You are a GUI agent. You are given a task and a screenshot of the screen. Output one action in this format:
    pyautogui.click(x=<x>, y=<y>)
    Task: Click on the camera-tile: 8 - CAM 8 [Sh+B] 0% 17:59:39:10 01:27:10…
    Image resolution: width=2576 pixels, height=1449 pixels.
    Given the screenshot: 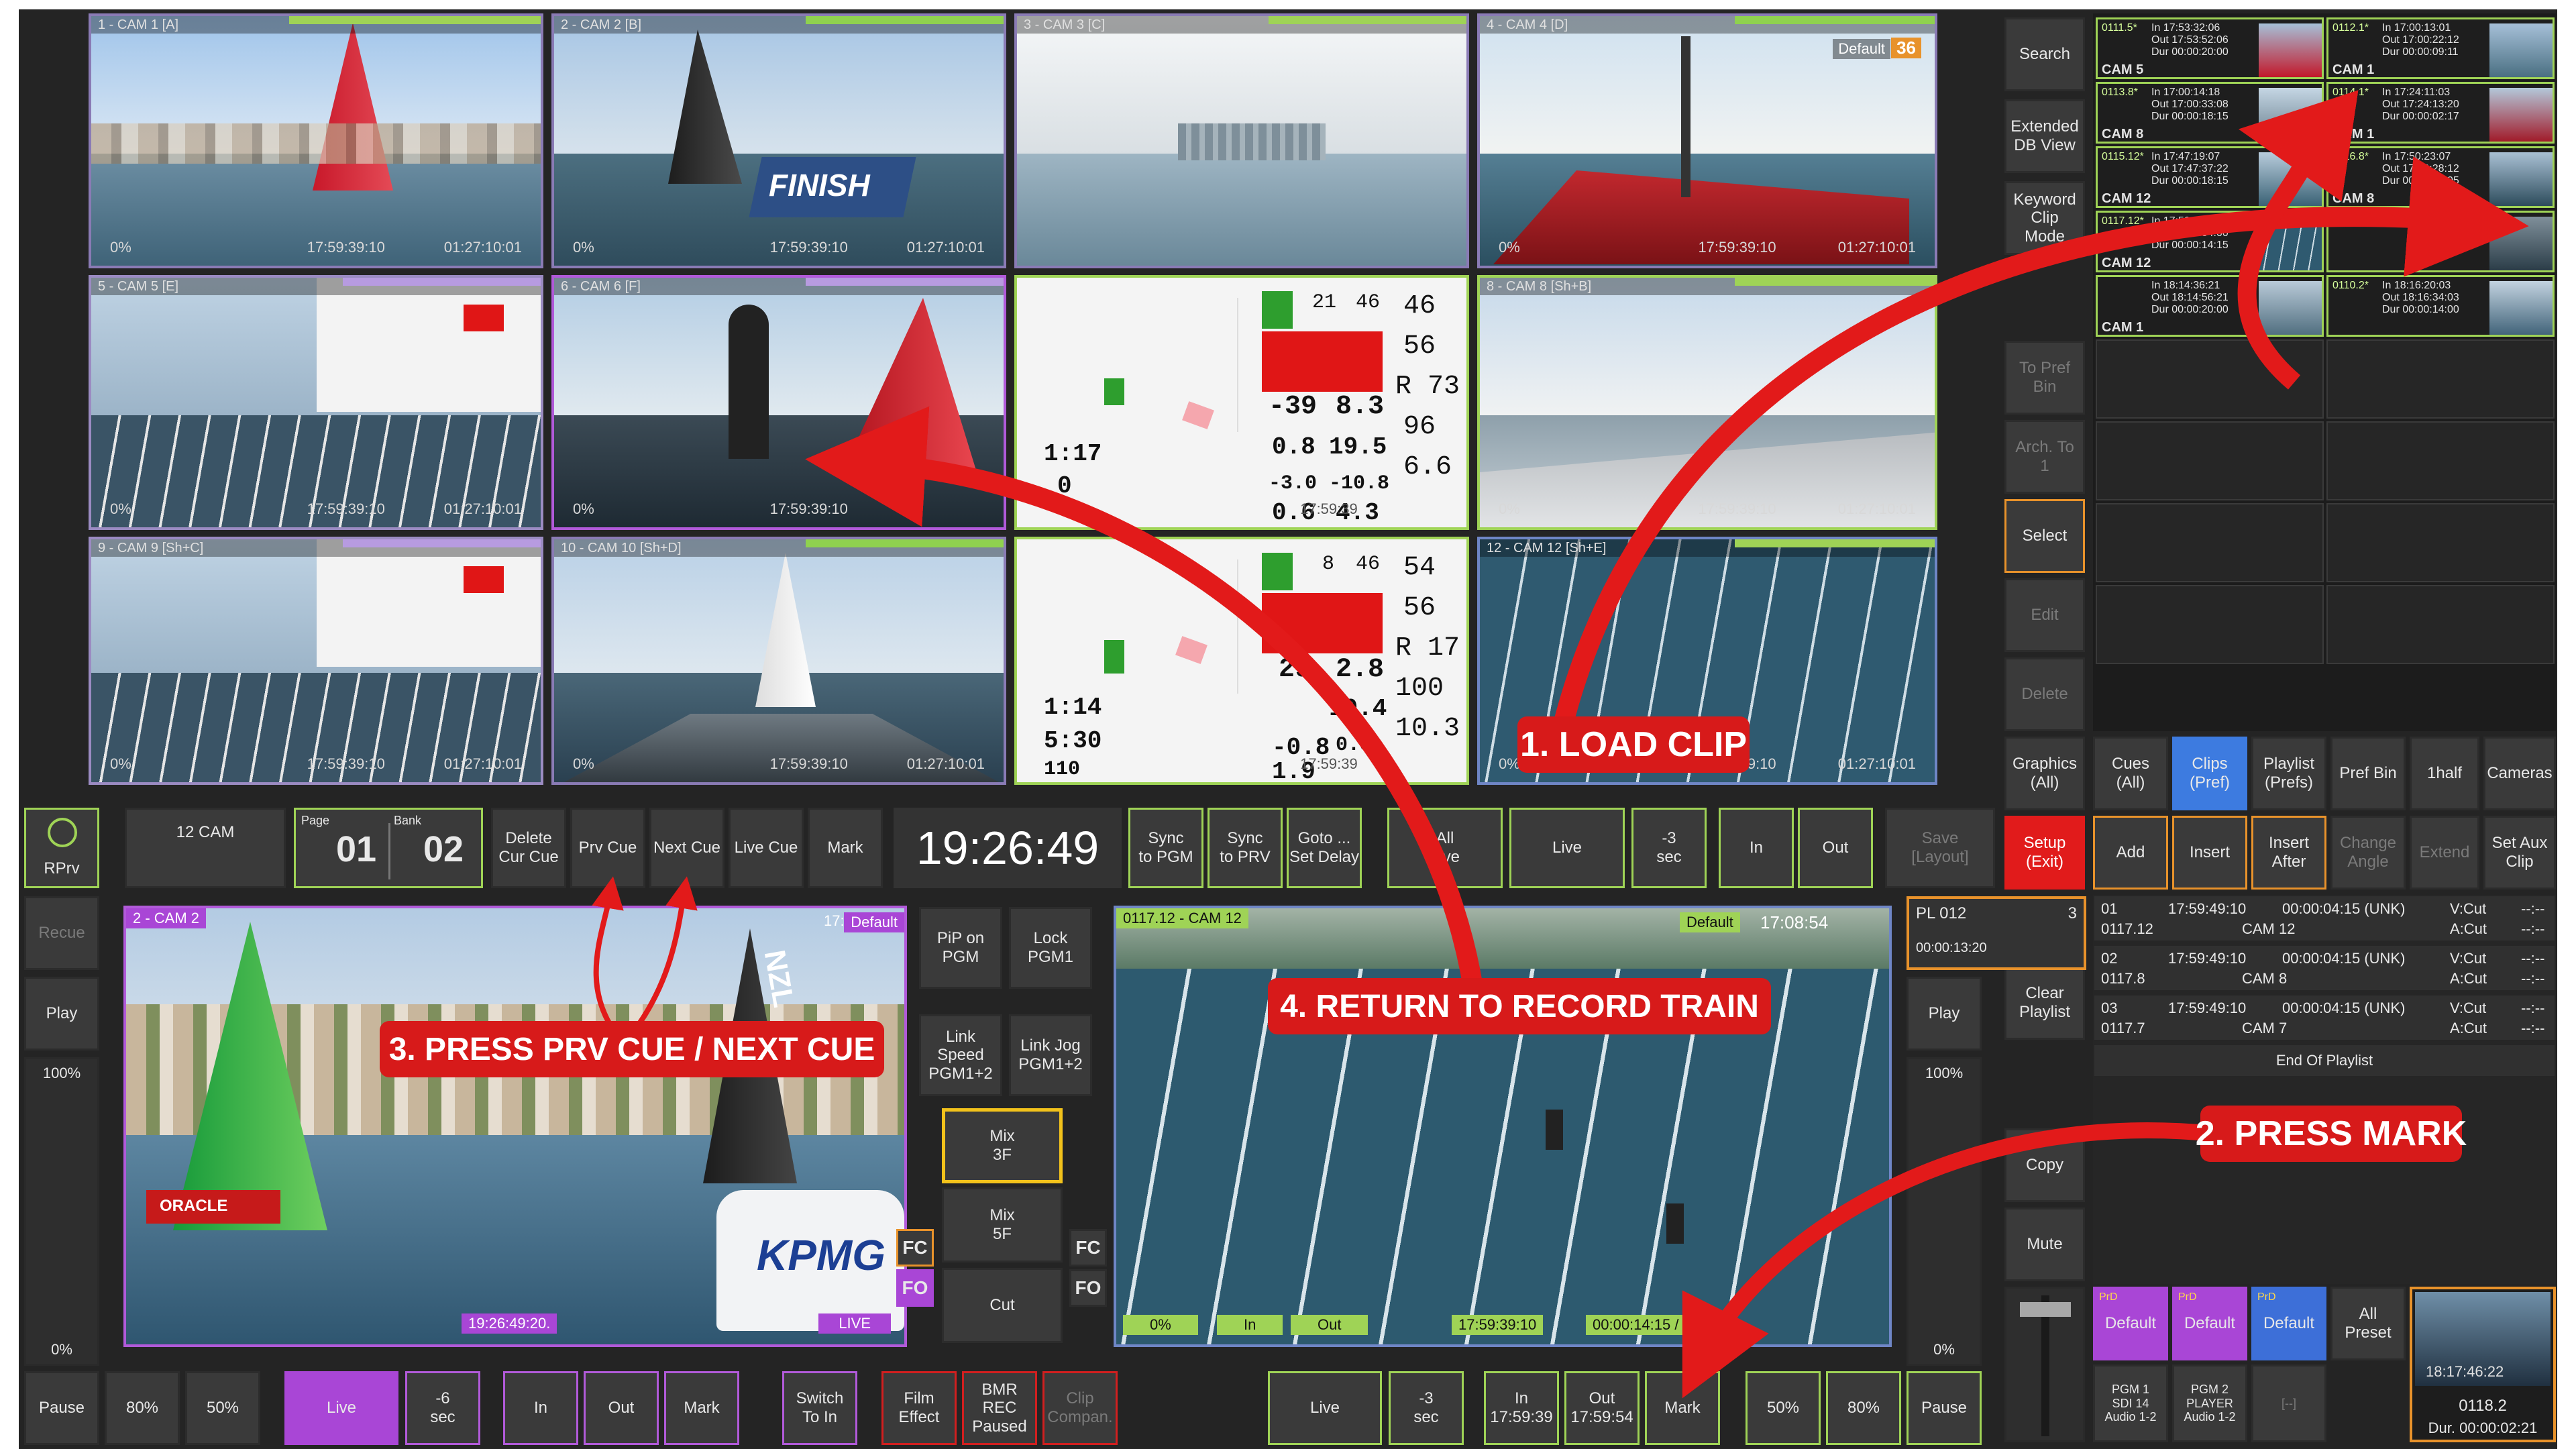 What is the action you would take?
    pyautogui.click(x=1707, y=402)
    